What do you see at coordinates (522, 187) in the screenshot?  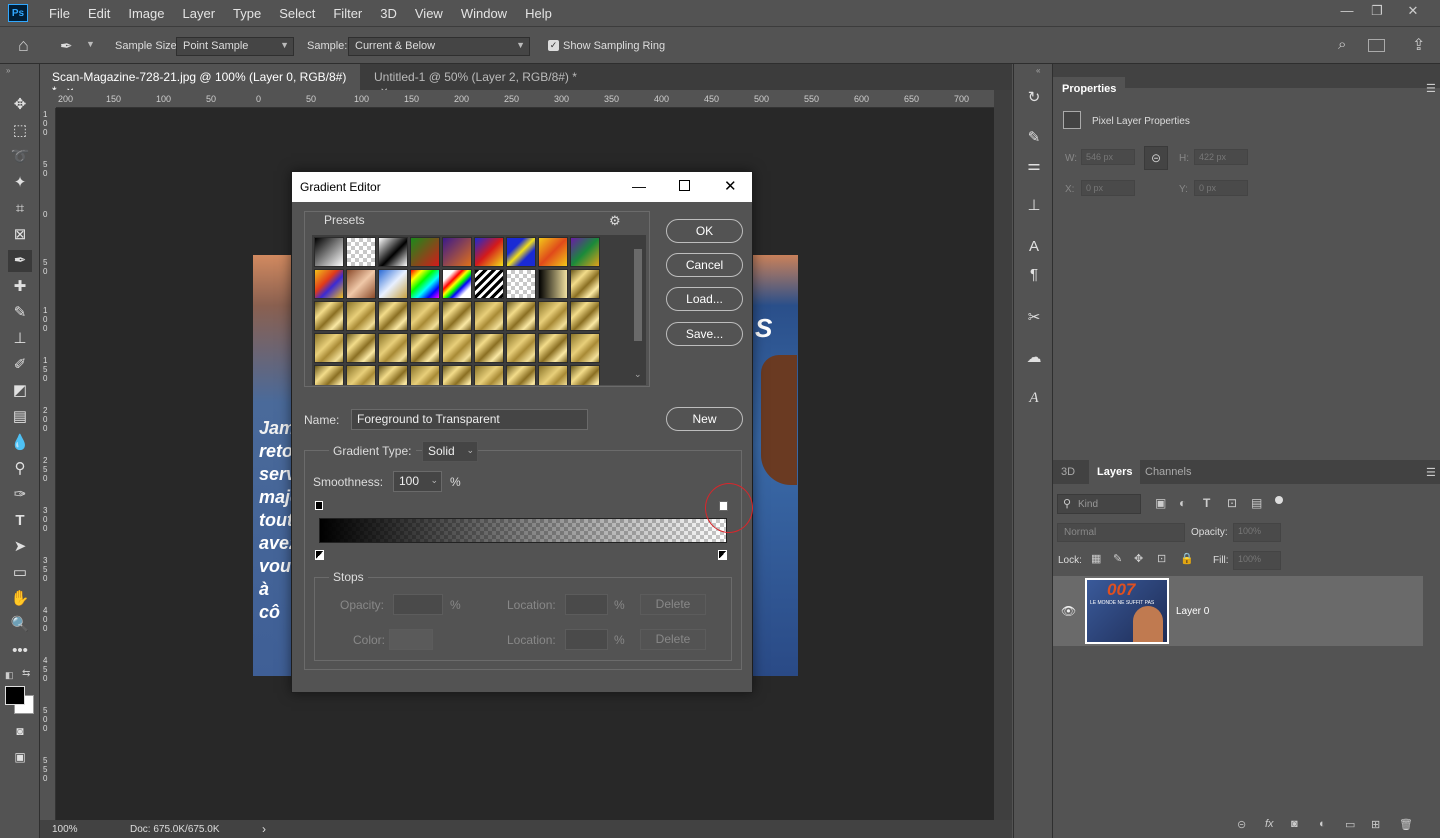 I see `dialog-title-bar: Gradient Editor — ✕` at bounding box center [522, 187].